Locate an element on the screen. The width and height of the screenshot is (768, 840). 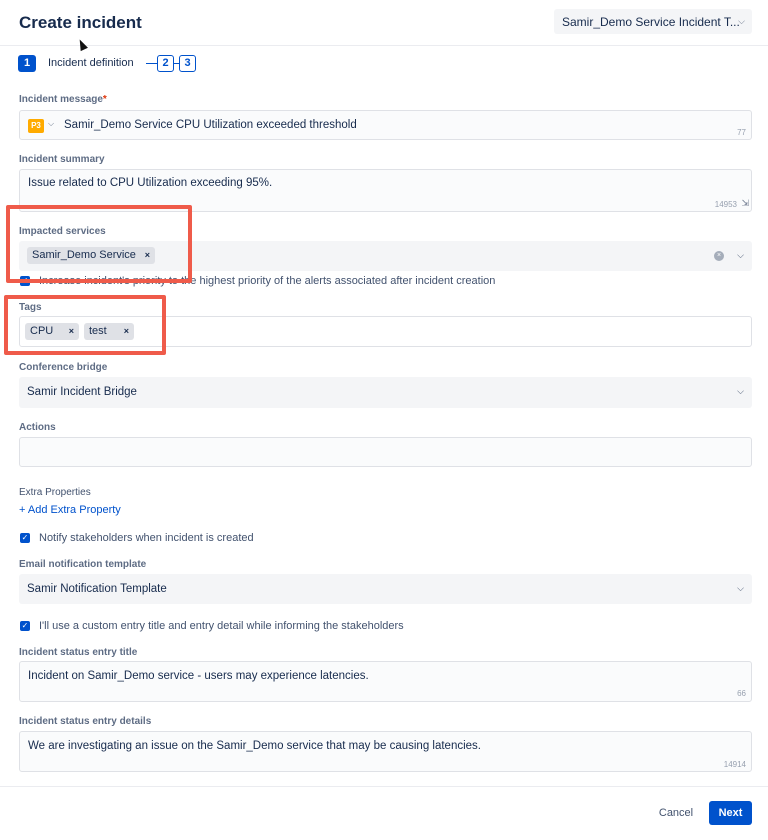
highlight-box-tags is located at coordinates (85, 325).